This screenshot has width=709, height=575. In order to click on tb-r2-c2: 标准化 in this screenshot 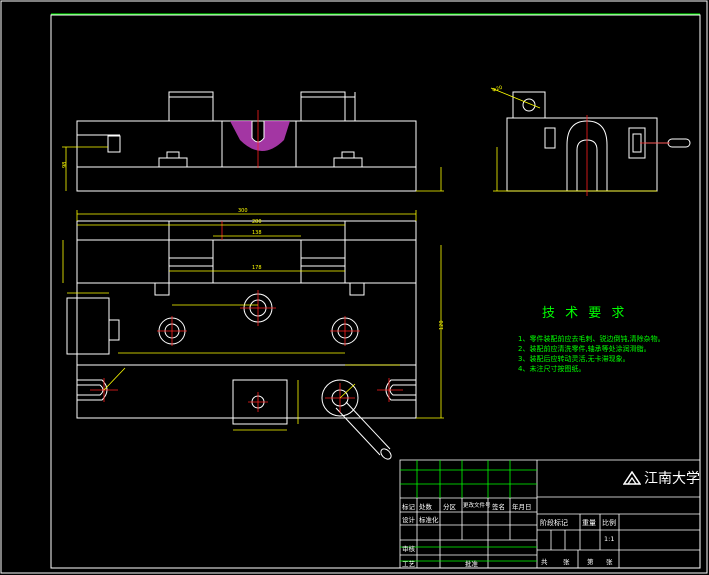, I will do `click(429, 520)`.